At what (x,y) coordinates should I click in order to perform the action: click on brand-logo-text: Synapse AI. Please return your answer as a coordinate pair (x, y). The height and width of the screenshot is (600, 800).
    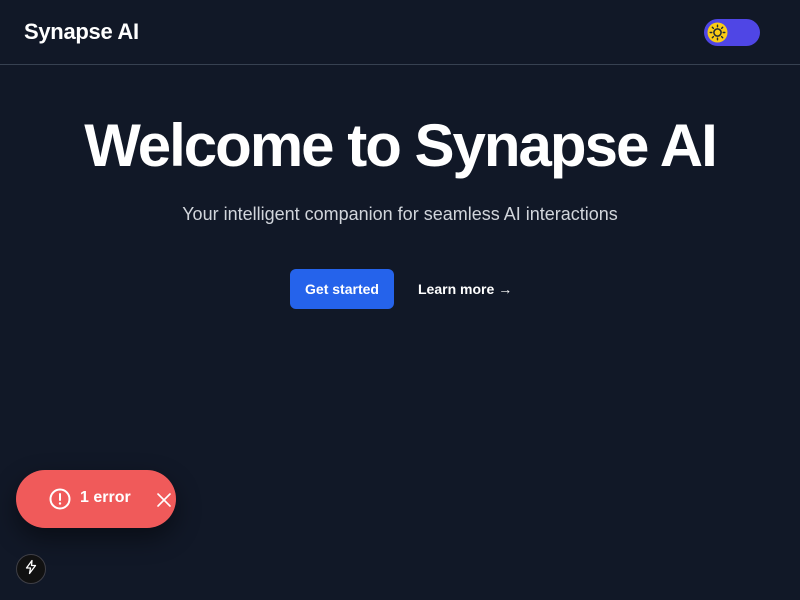
    Looking at the image, I should click on (81, 32).